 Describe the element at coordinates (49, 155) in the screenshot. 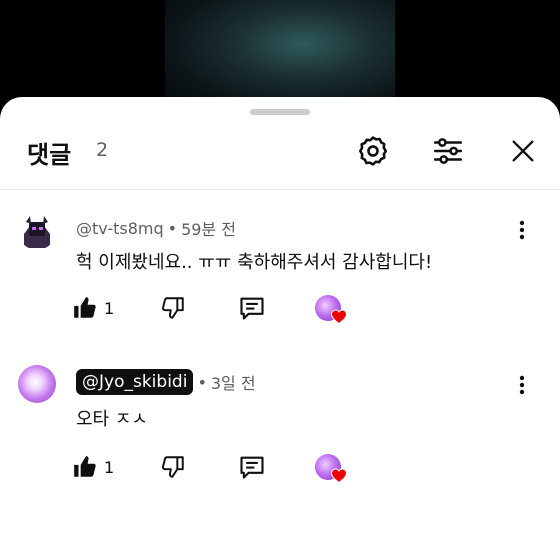

I see `comments-title: 댓글` at that location.